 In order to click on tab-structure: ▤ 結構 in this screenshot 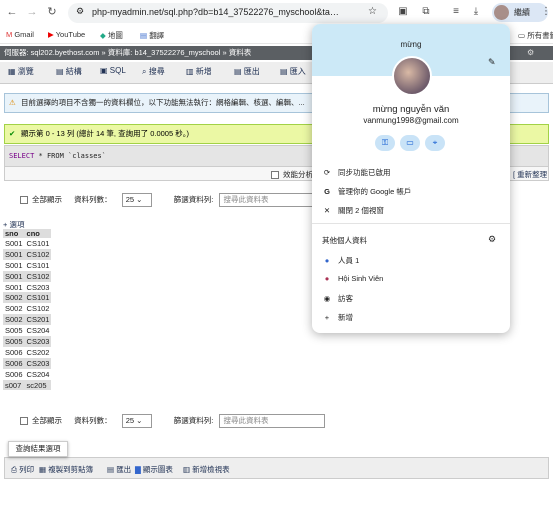, I will do `click(69, 71)`.